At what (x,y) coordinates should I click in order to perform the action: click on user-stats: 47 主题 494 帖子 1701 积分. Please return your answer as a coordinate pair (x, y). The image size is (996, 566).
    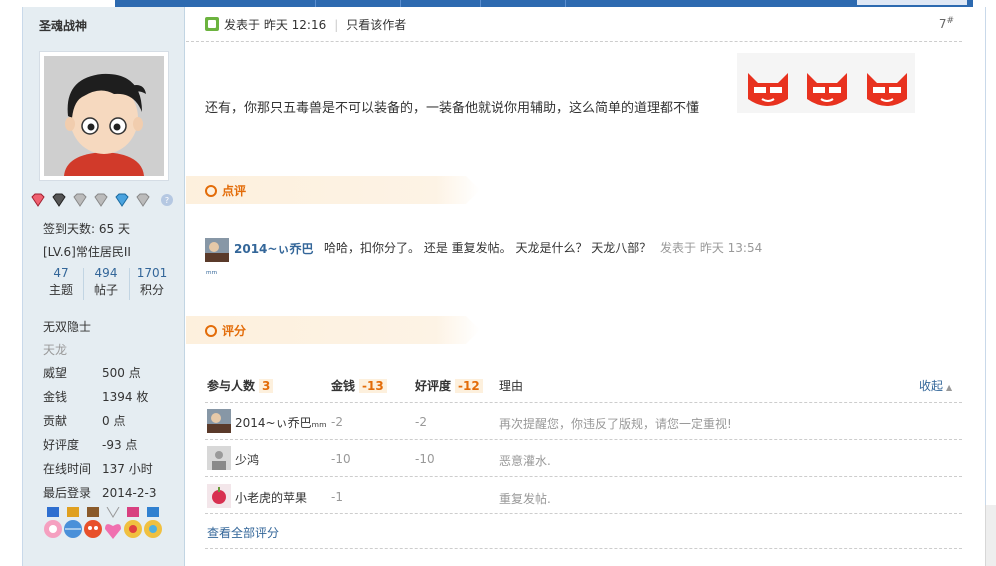
    Looking at the image, I should click on (107, 284).